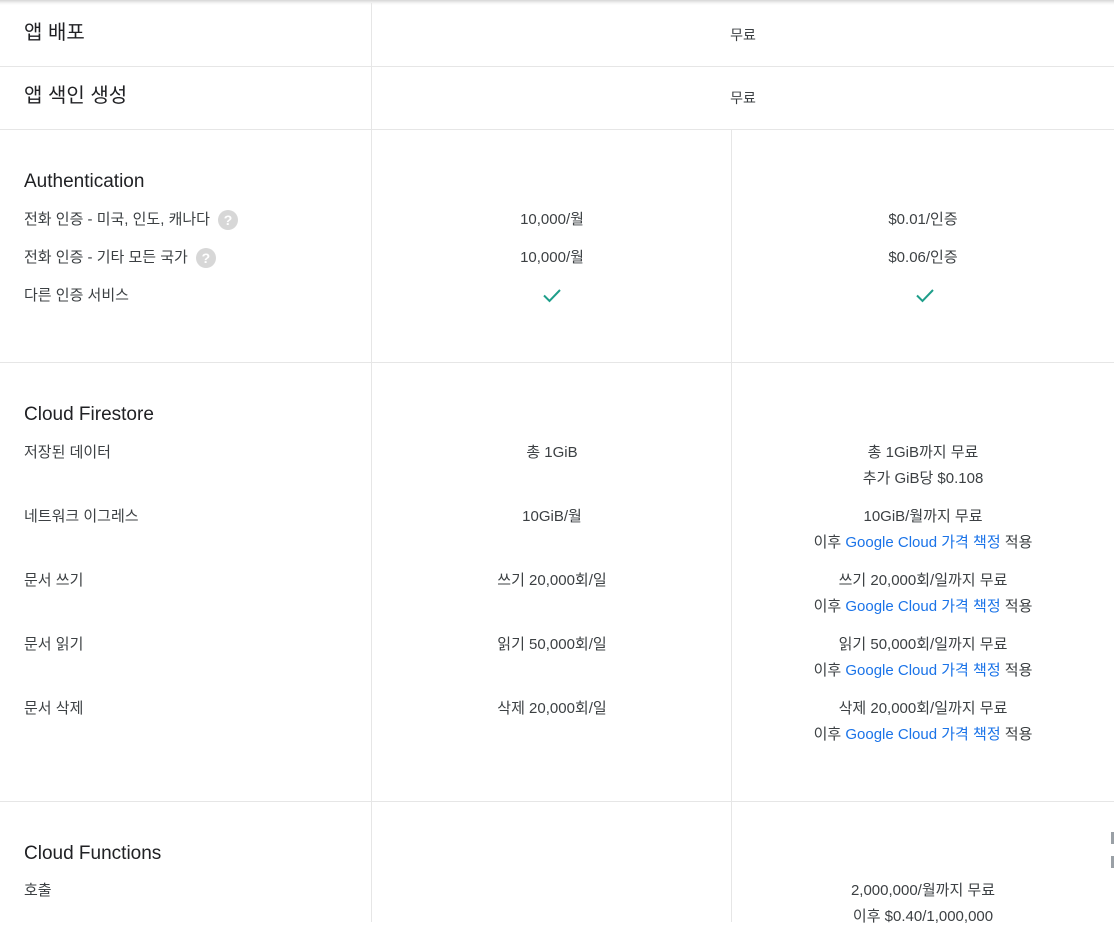  I want to click on phone-auth-other-row: 전화 인증 - 기타 모든 국가?, so click(120, 258).